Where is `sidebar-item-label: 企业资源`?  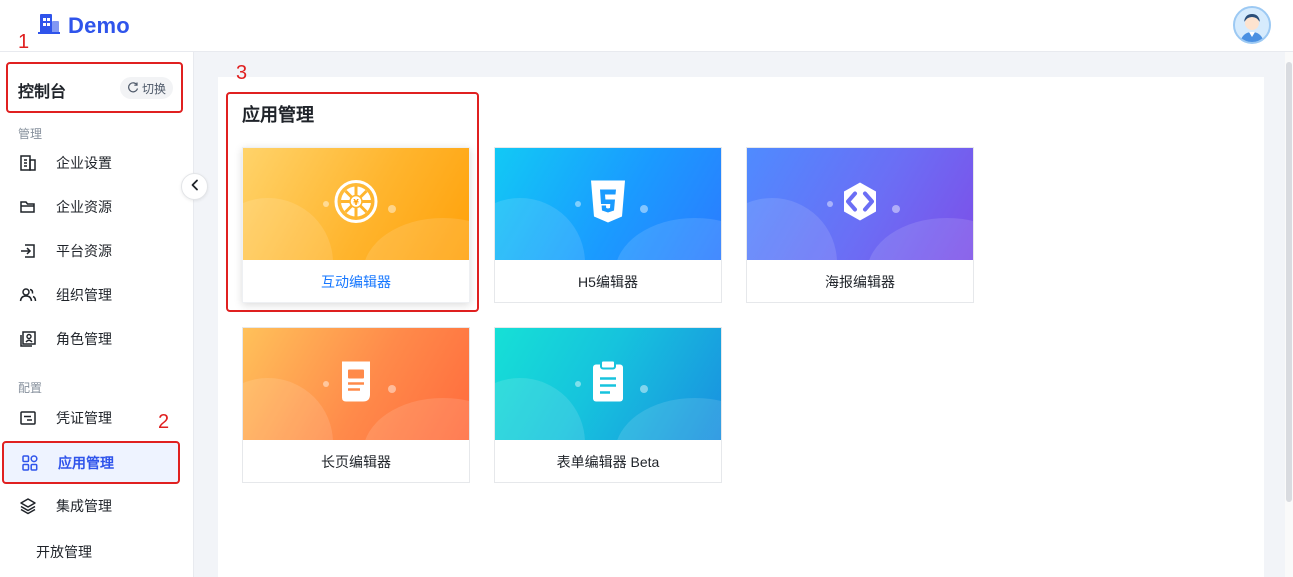 sidebar-item-label: 企业资源 is located at coordinates (84, 207).